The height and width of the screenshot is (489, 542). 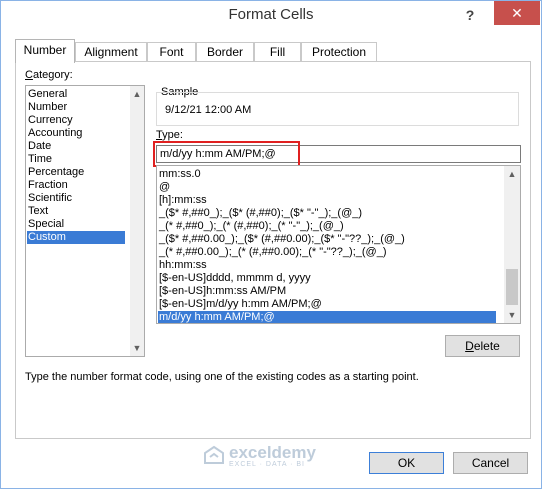 I want to click on type-input: m/d/yy h:mm AM/PM;@, so click(x=338, y=154).